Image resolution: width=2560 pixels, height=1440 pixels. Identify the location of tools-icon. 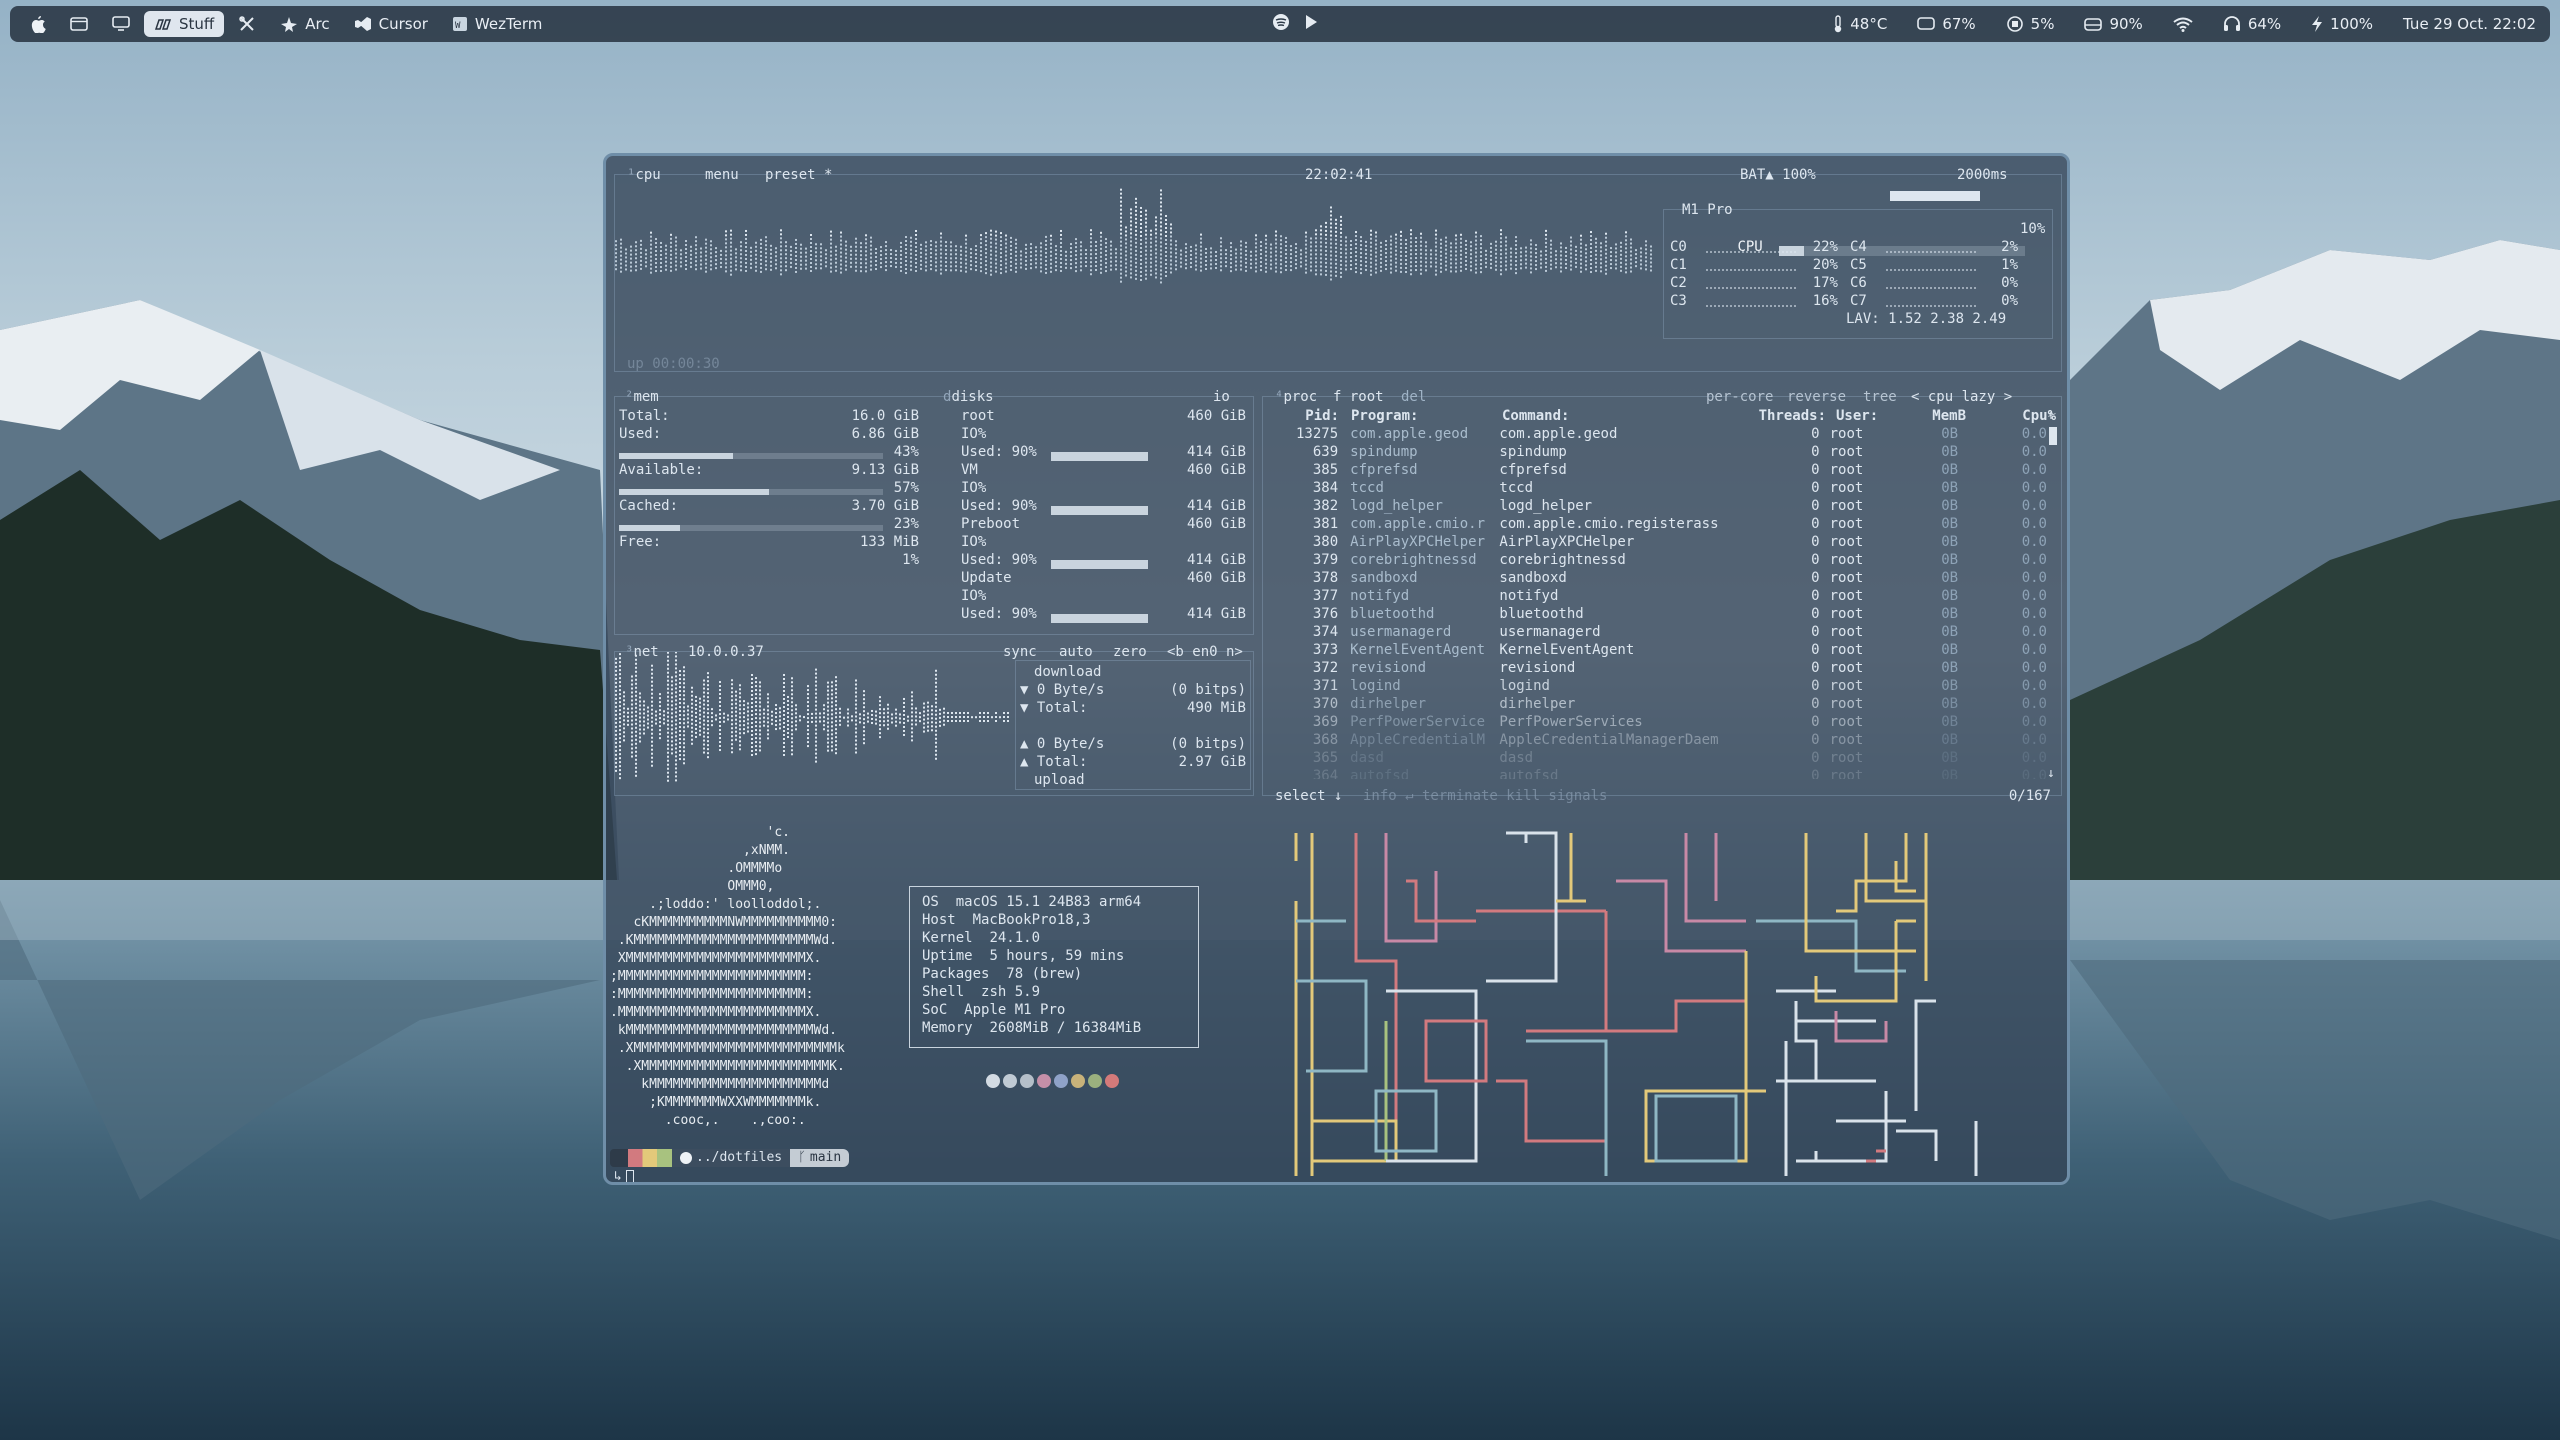
(247, 24).